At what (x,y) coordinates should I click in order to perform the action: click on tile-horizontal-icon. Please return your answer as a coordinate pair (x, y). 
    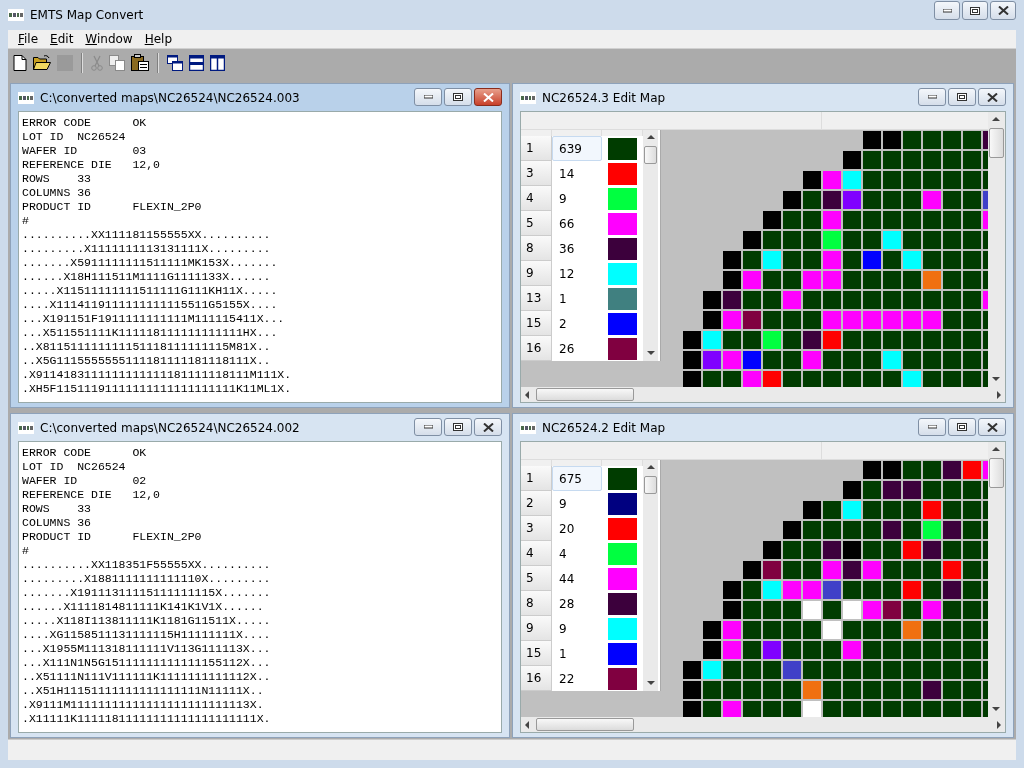
    Looking at the image, I should click on (196, 62).